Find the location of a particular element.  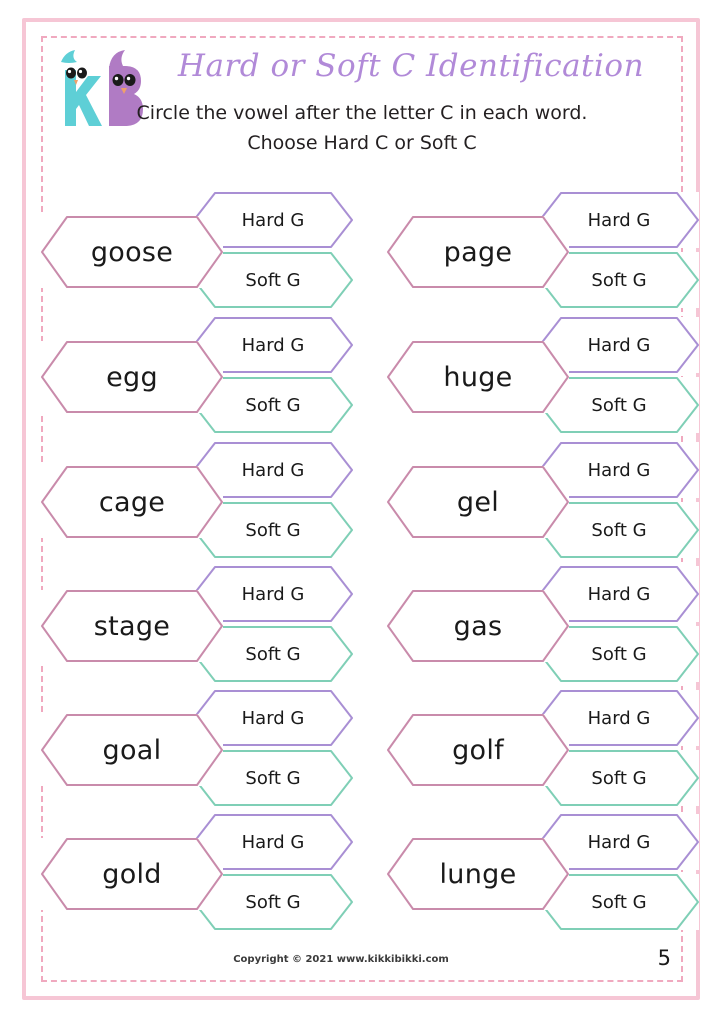

word-card: lunge is located at coordinates (478, 874).